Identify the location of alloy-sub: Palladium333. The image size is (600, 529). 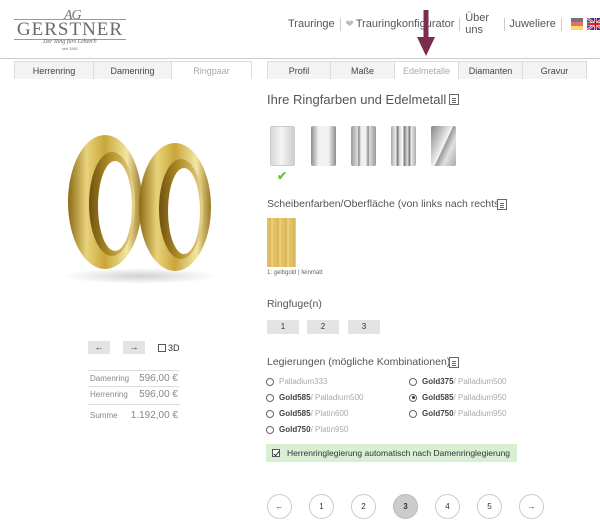
(303, 381).